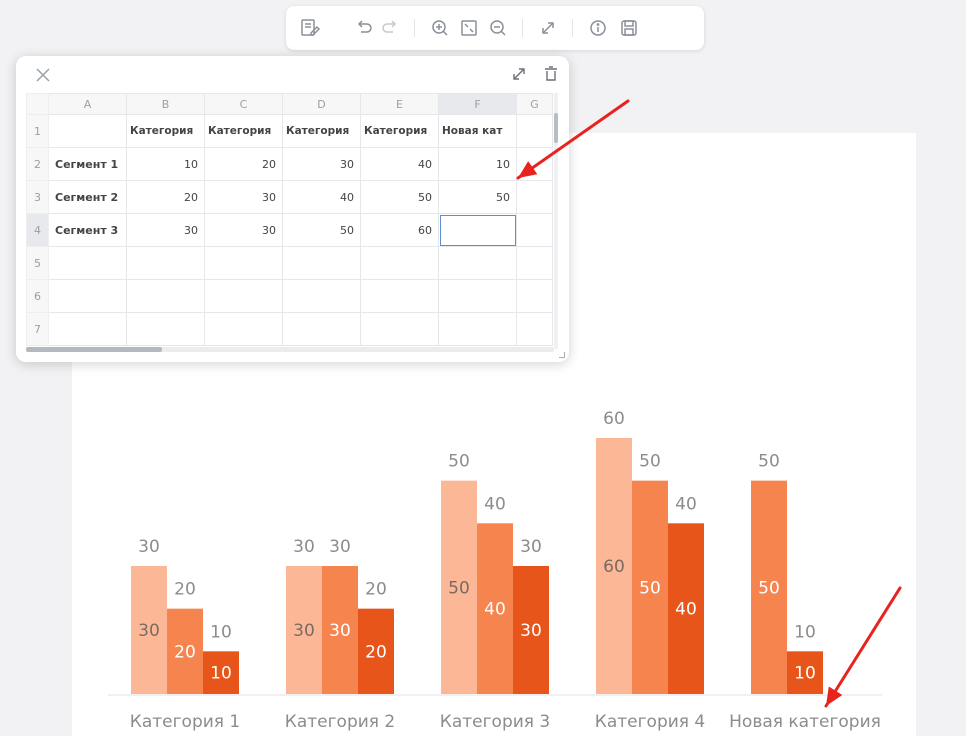 Image resolution: width=966 pixels, height=736 pixels. I want to click on table-row: 4 Сегмент 3 30 30 50 60, so click(289, 230).